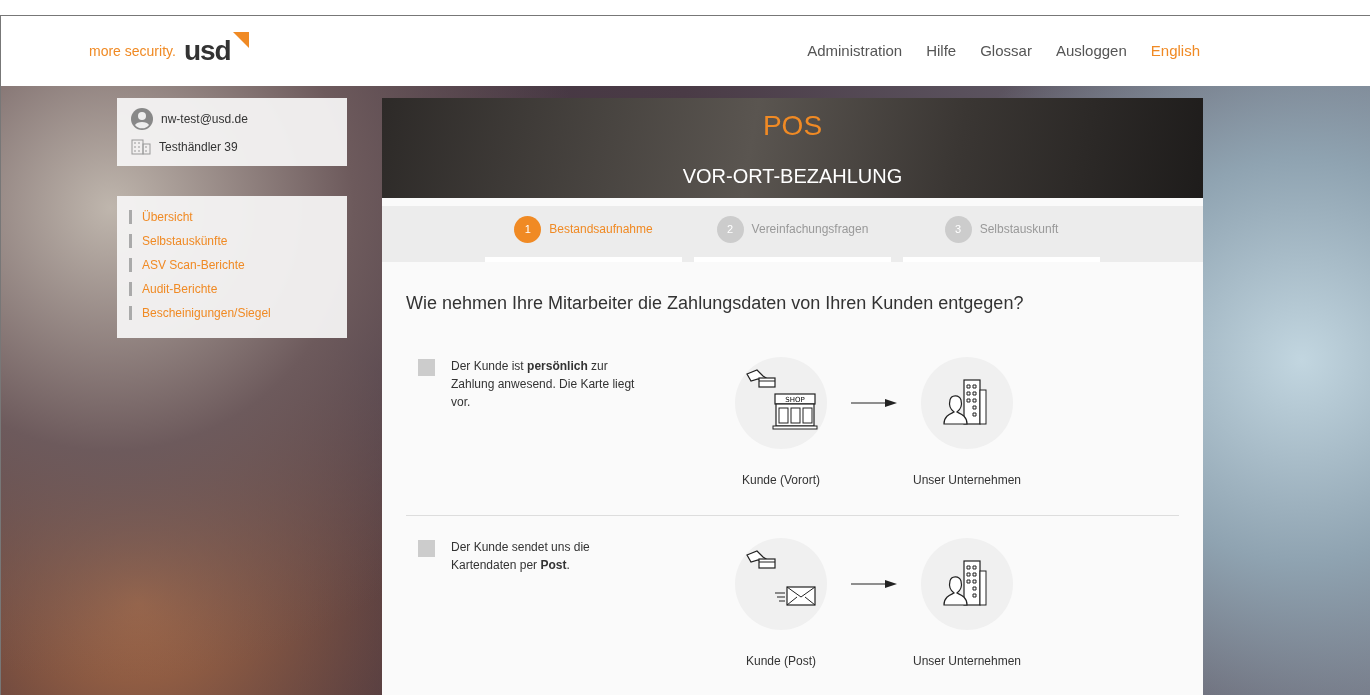 Image resolution: width=1370 pixels, height=695 pixels. Describe the element at coordinates (780, 480) in the screenshot. I see `node-label: Kunde (Vorort)` at that location.